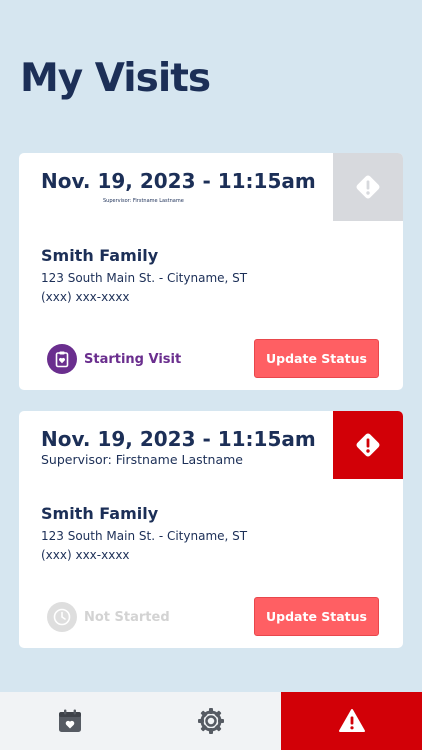 This screenshot has width=422, height=750. I want to click on tab-settings, so click(211, 721).